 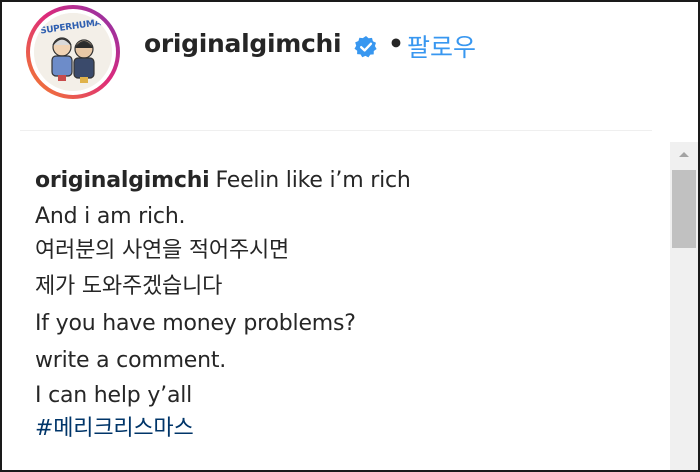 I want to click on caption-username-link: originalgimchi, so click(x=122, y=180).